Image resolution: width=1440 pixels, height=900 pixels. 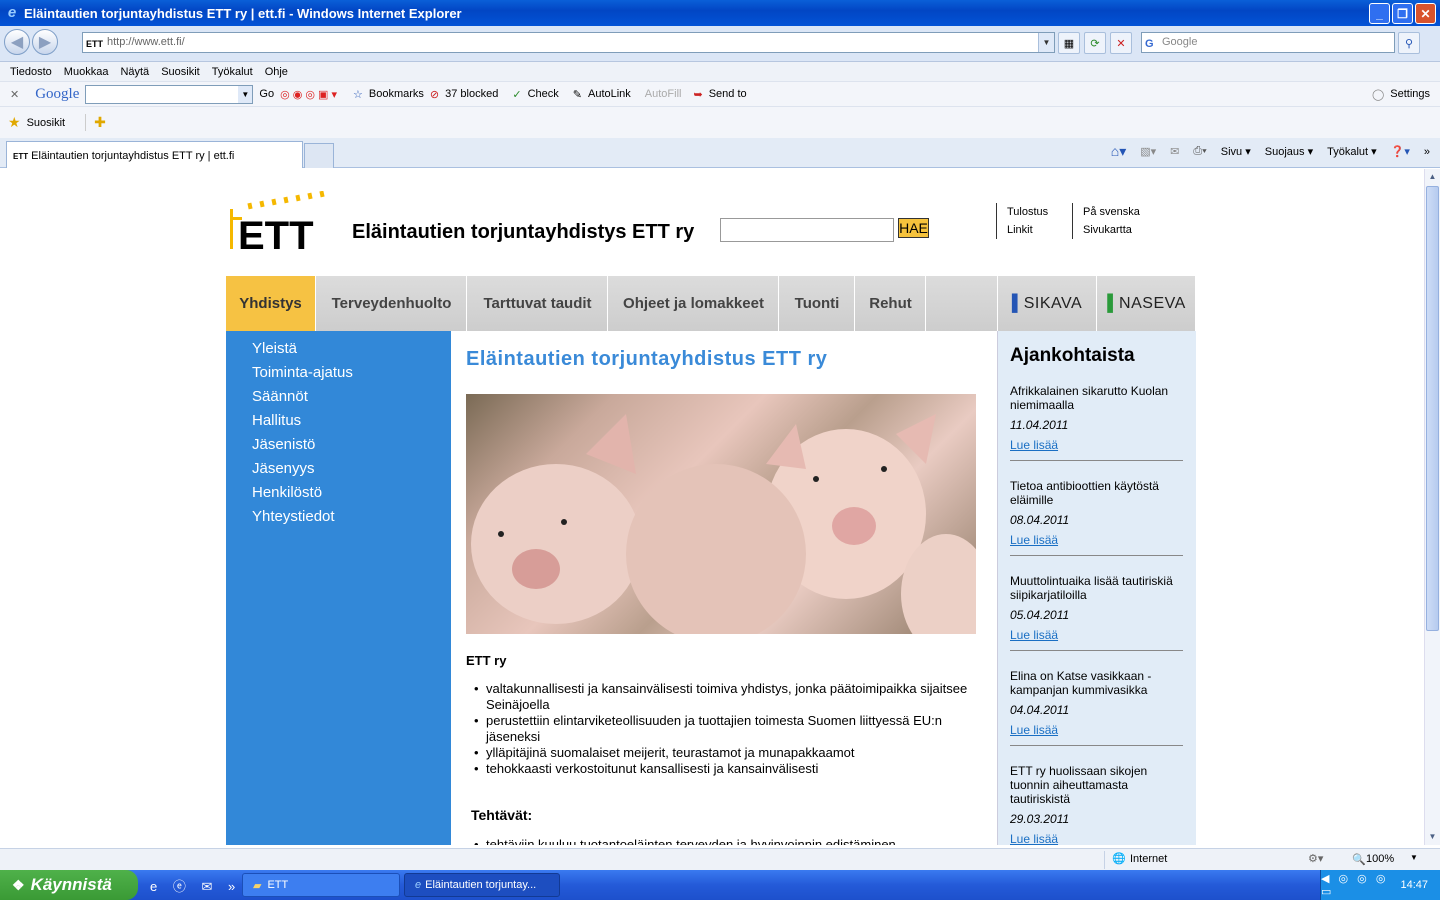 What do you see at coordinates (913, 228) in the screenshot?
I see `site-search-button: HAE` at bounding box center [913, 228].